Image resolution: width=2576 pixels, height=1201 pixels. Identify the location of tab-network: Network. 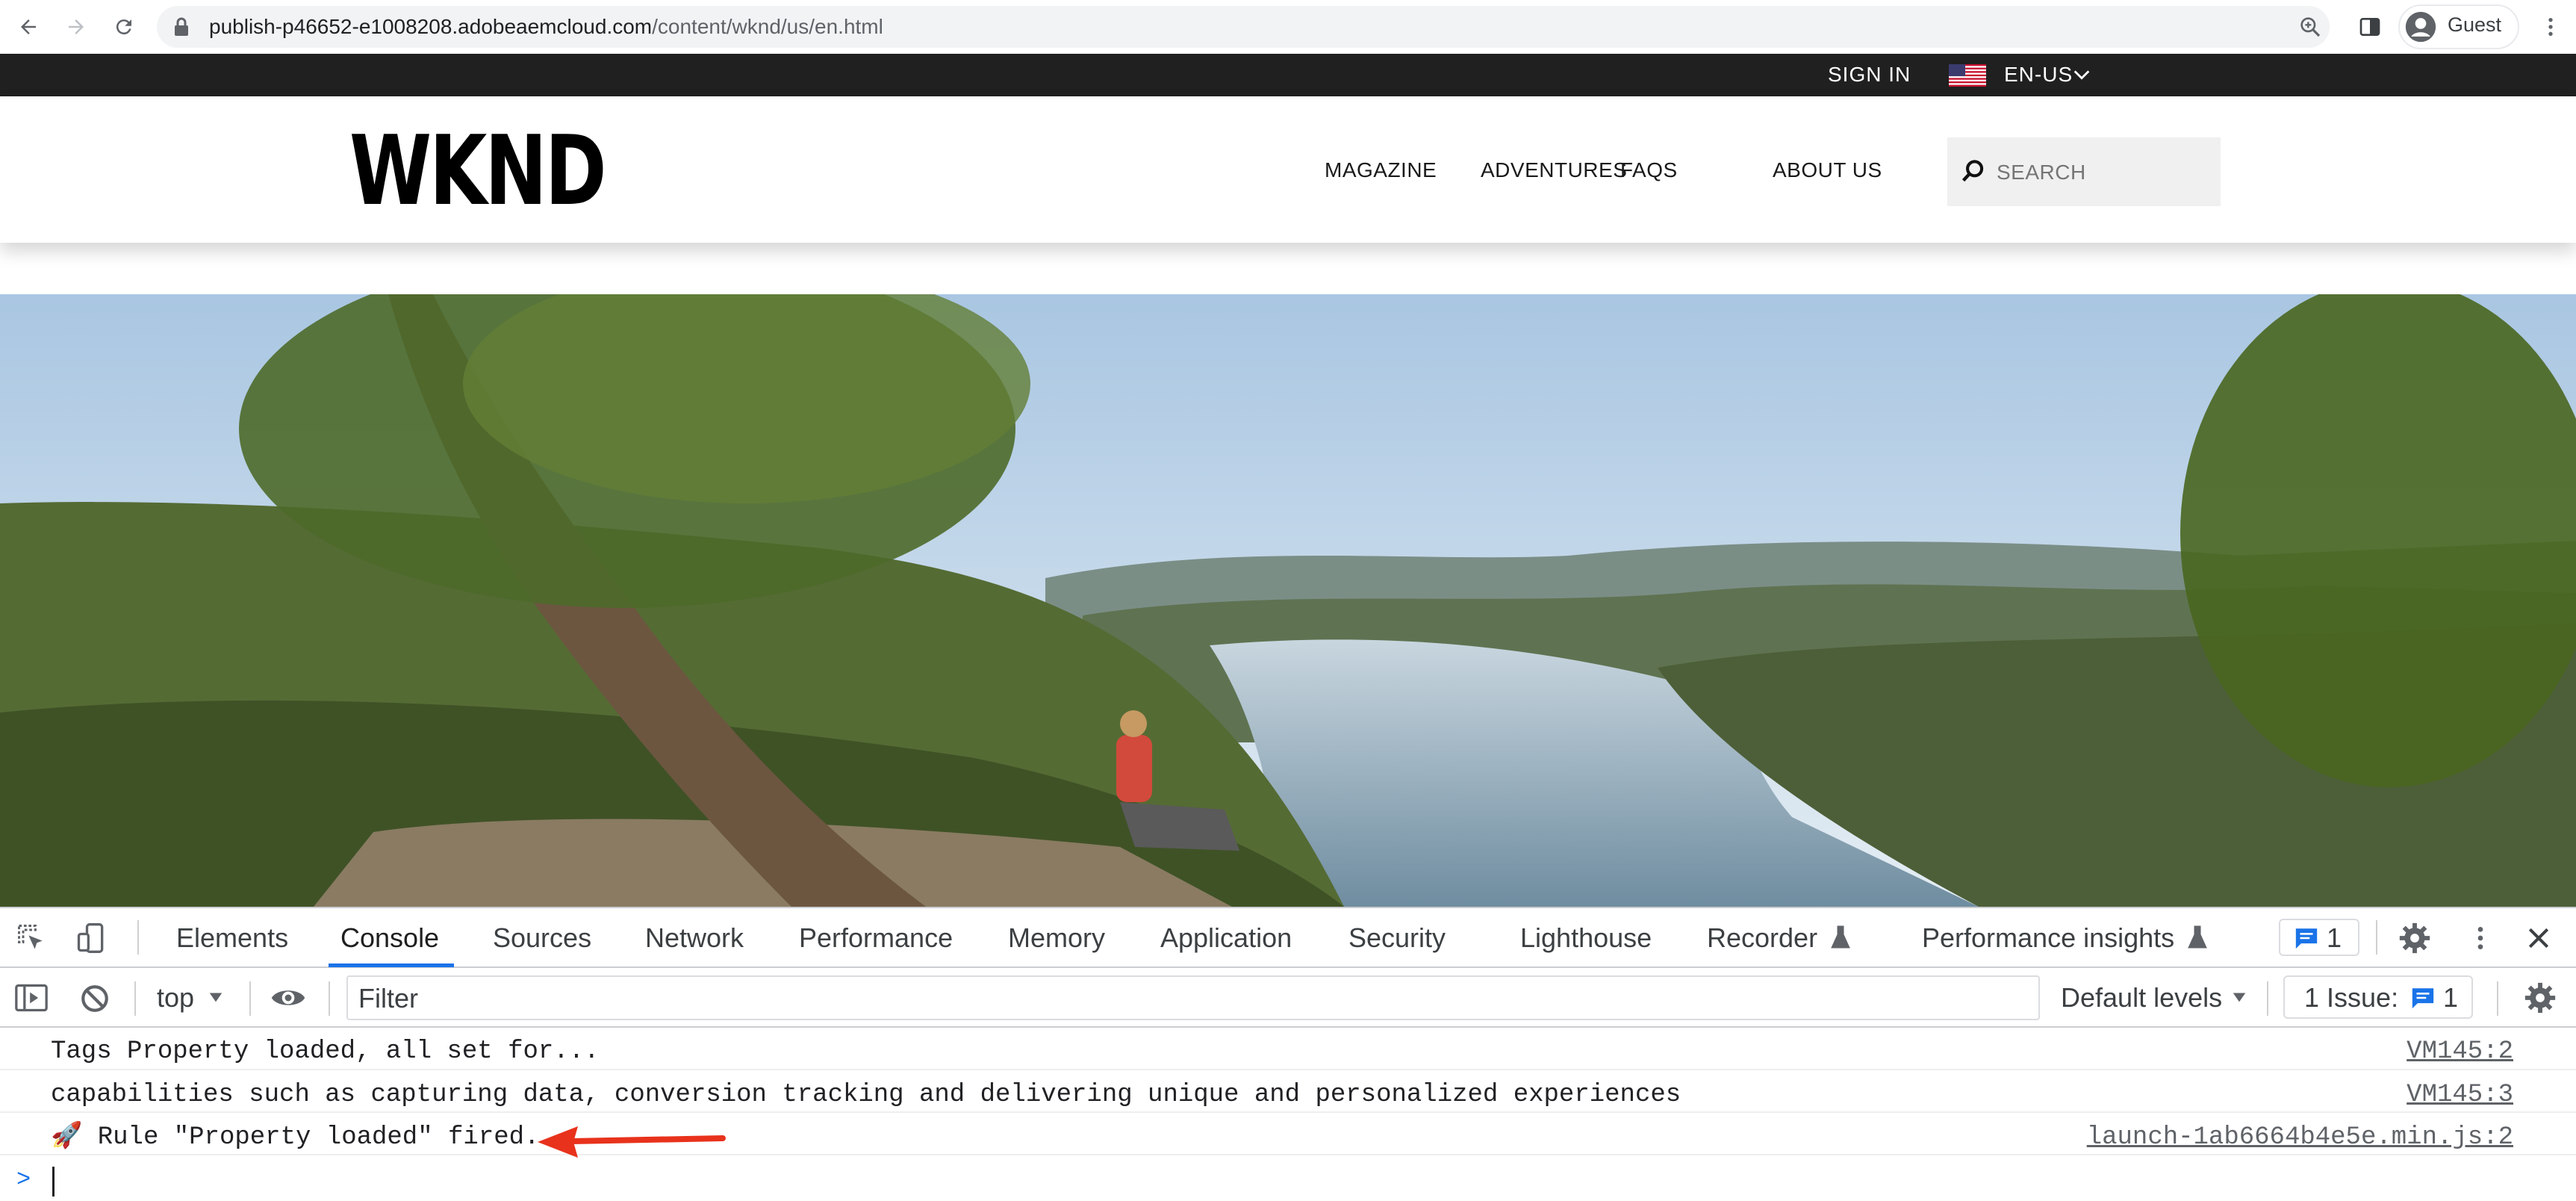
(694, 938).